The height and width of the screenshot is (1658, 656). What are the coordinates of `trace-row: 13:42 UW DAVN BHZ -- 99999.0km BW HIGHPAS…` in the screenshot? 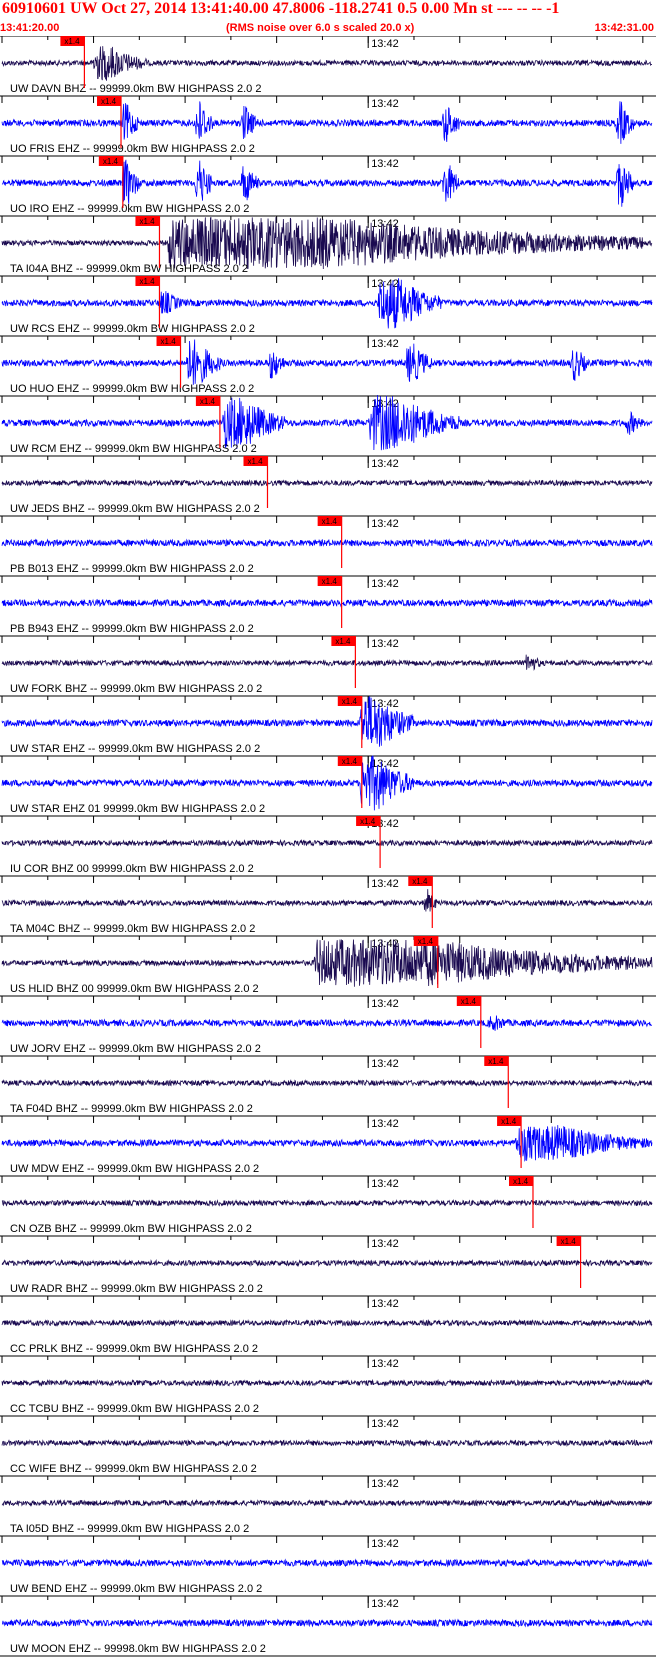 It's located at (328, 65).